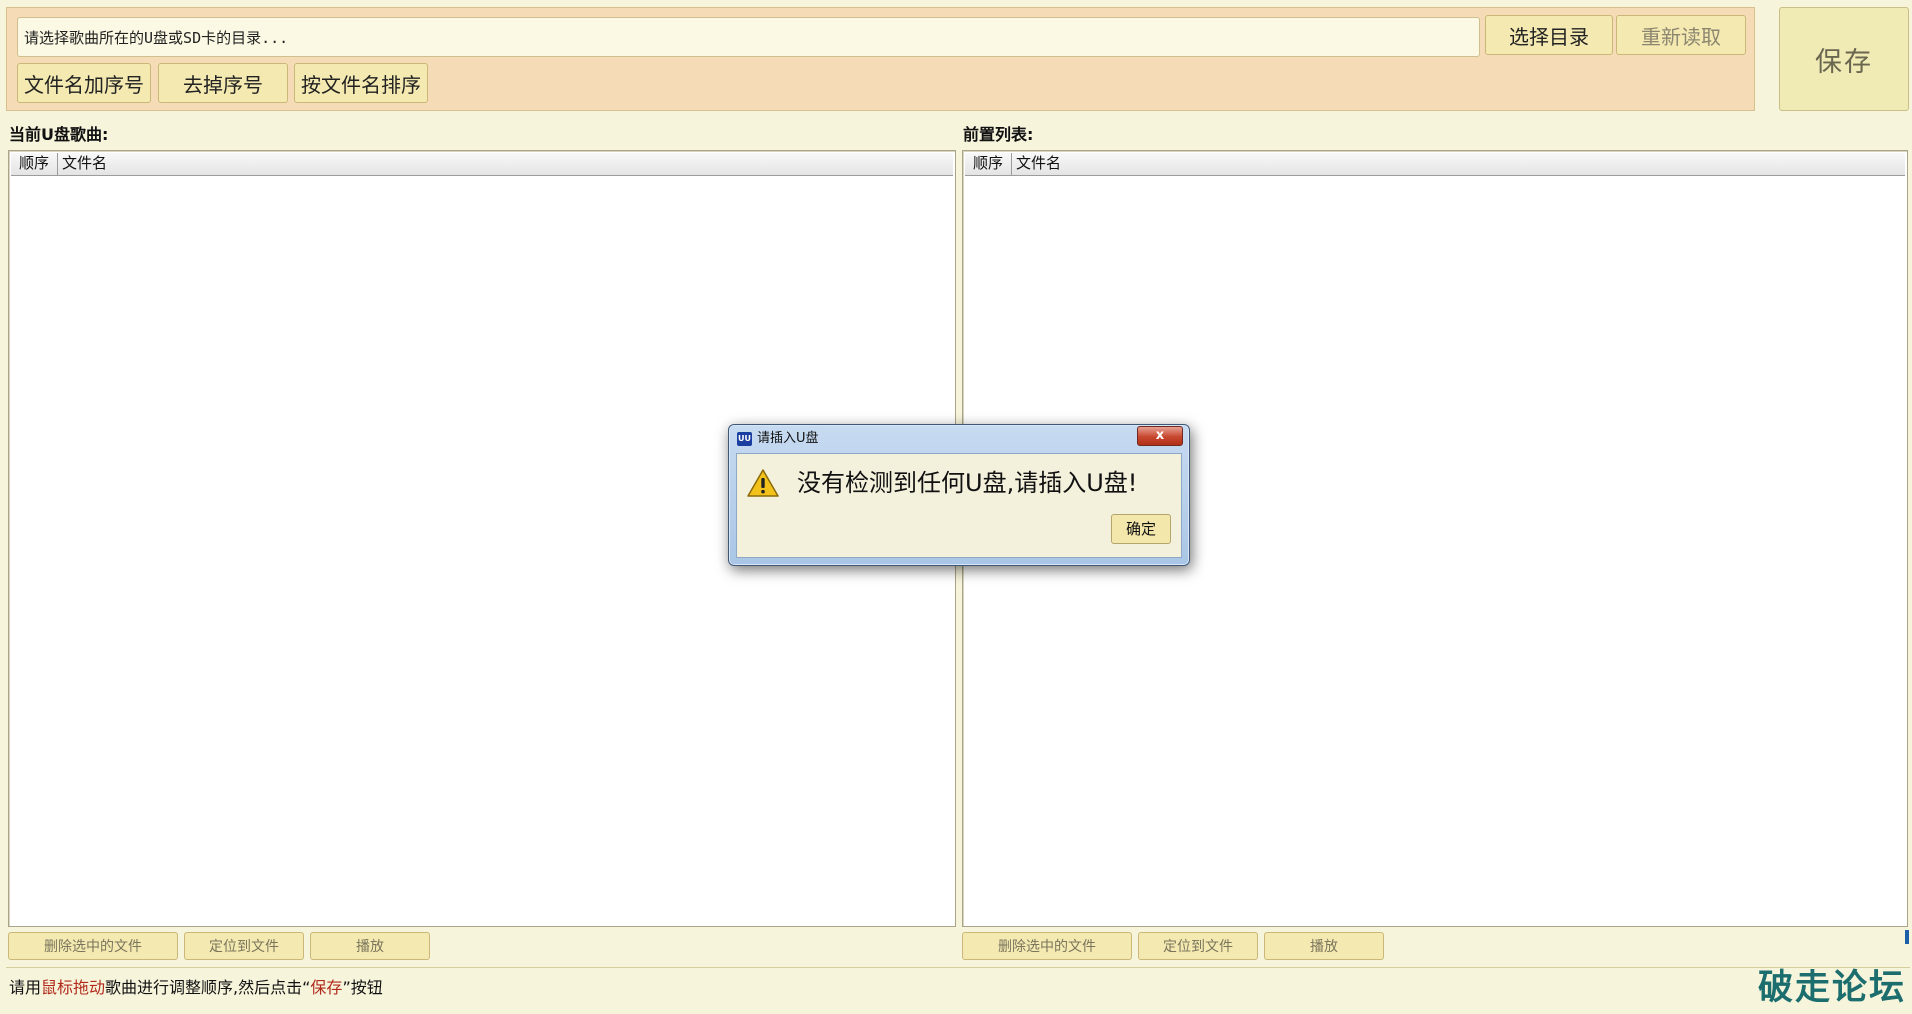  What do you see at coordinates (998, 134) in the screenshot?
I see `preset-list-title: 前置列表:` at bounding box center [998, 134].